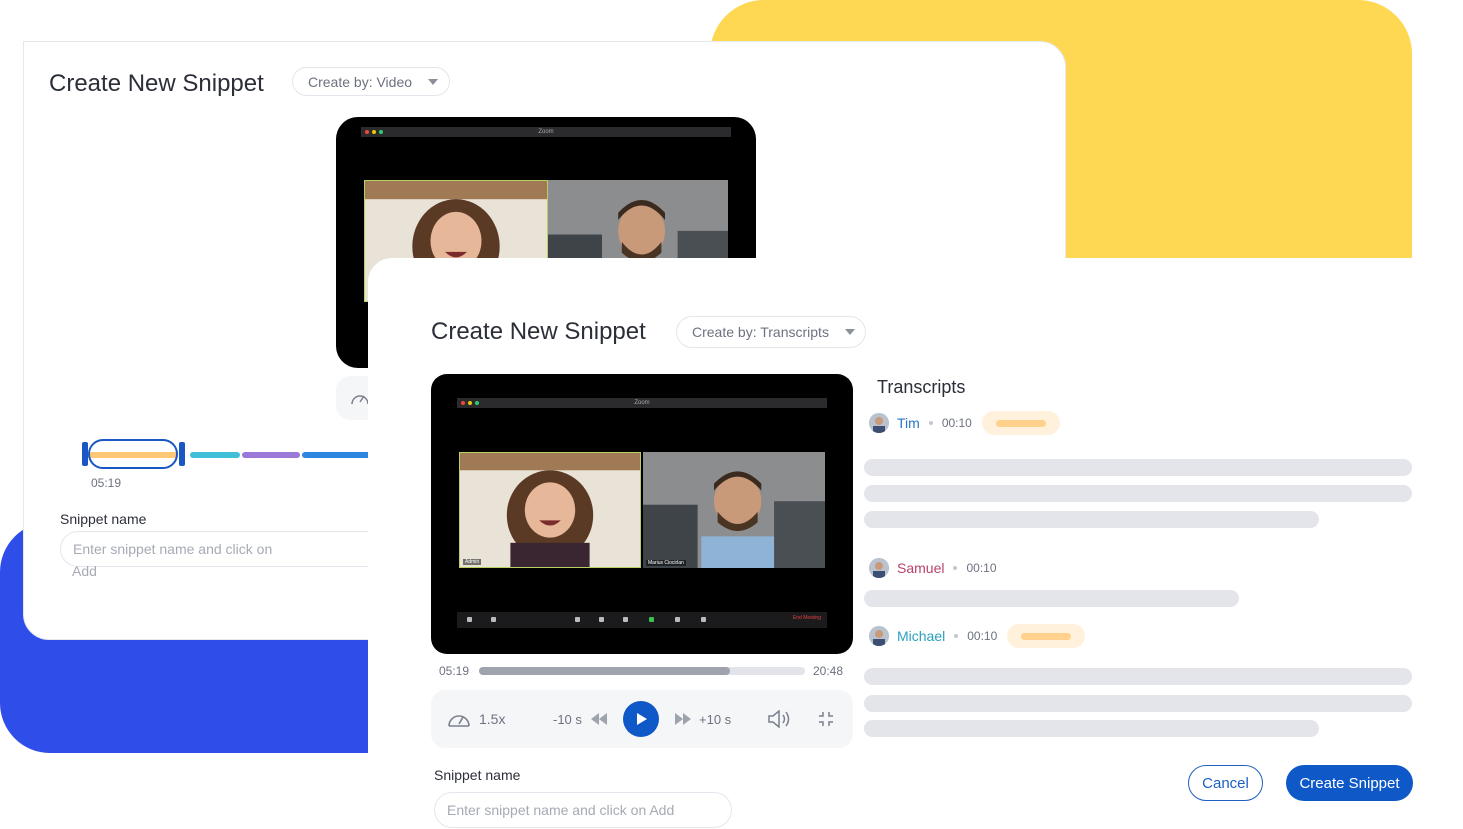 This screenshot has width=1463, height=829. What do you see at coordinates (550, 510) in the screenshot?
I see `video-tile-woman: Admin` at bounding box center [550, 510].